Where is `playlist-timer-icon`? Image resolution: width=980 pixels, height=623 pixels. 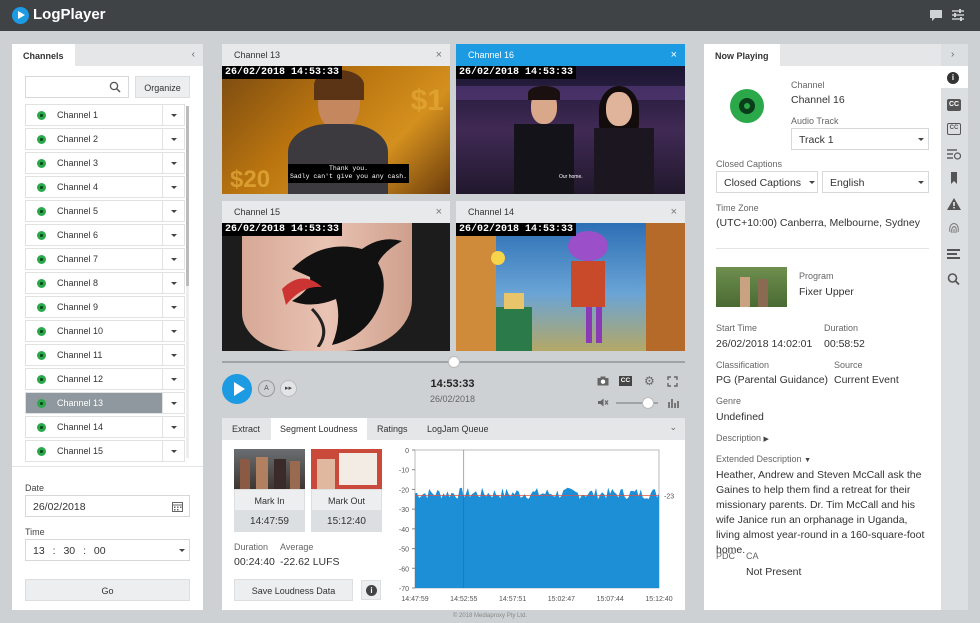
playlist-timer-icon is located at coordinates (954, 154).